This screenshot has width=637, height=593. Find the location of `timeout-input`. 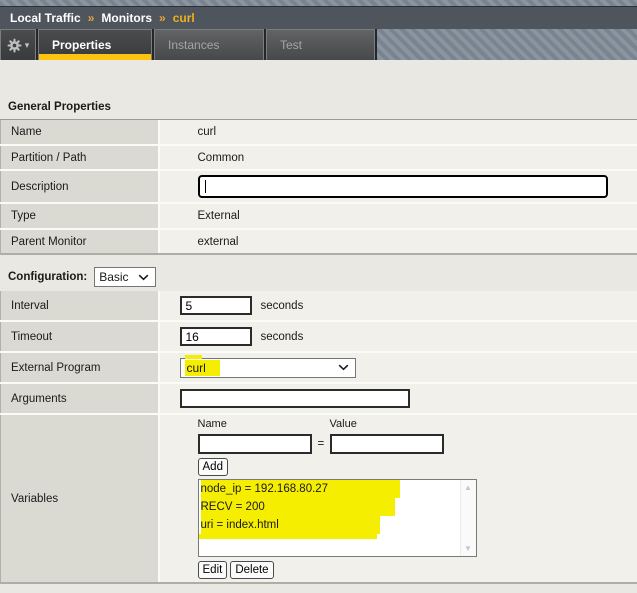

timeout-input is located at coordinates (215, 336).